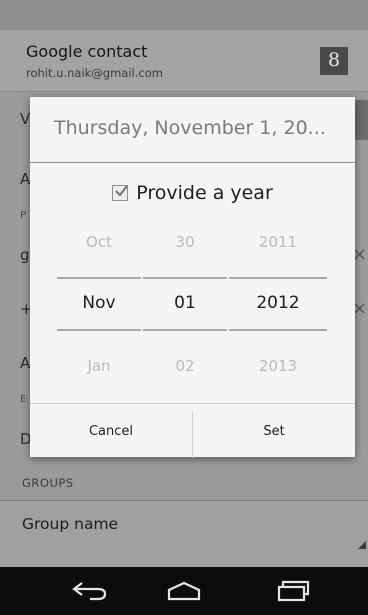 The image size is (368, 615). What do you see at coordinates (87, 51) in the screenshot?
I see `account-title: Google contact` at bounding box center [87, 51].